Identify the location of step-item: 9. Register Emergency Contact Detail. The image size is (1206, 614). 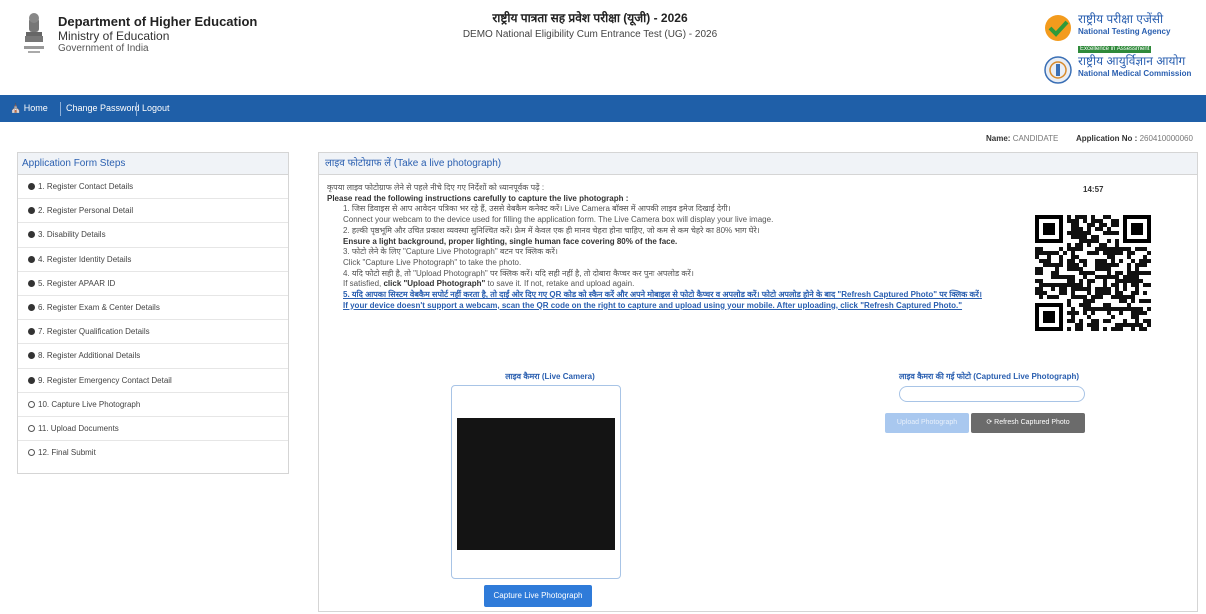
(153, 381).